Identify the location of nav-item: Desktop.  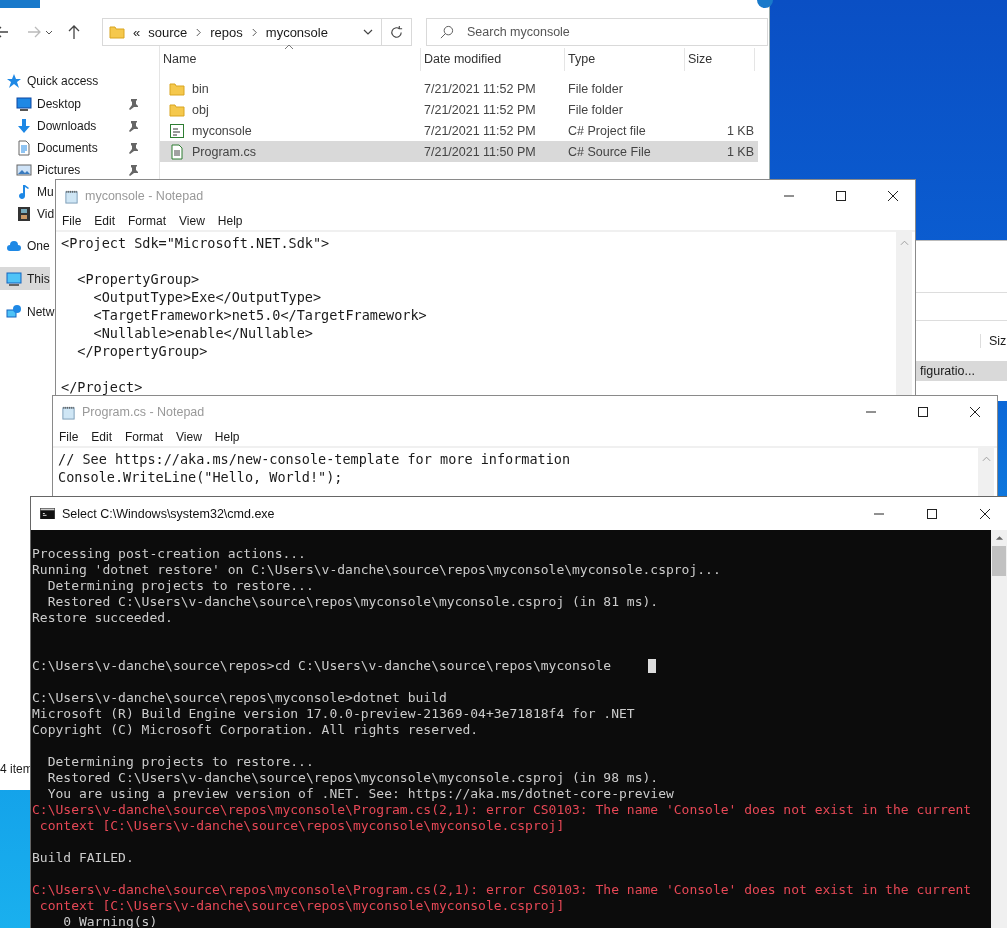
(78, 103).